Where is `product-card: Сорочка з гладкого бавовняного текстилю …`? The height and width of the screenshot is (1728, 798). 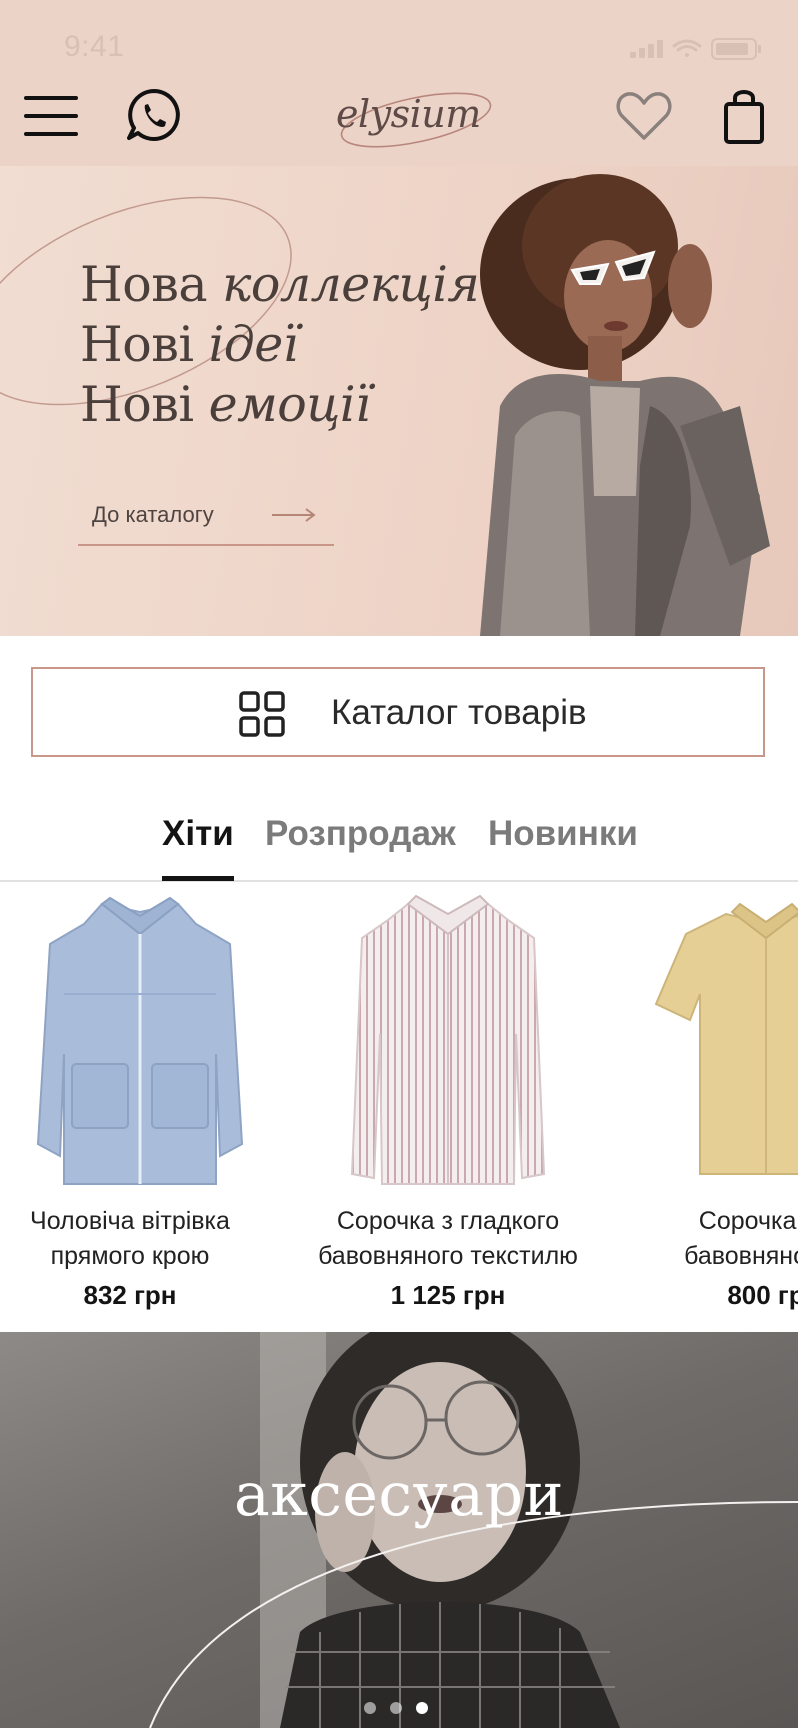 product-card: Сорочка з гладкого бавовняного текстилю … is located at coordinates (448, 1107).